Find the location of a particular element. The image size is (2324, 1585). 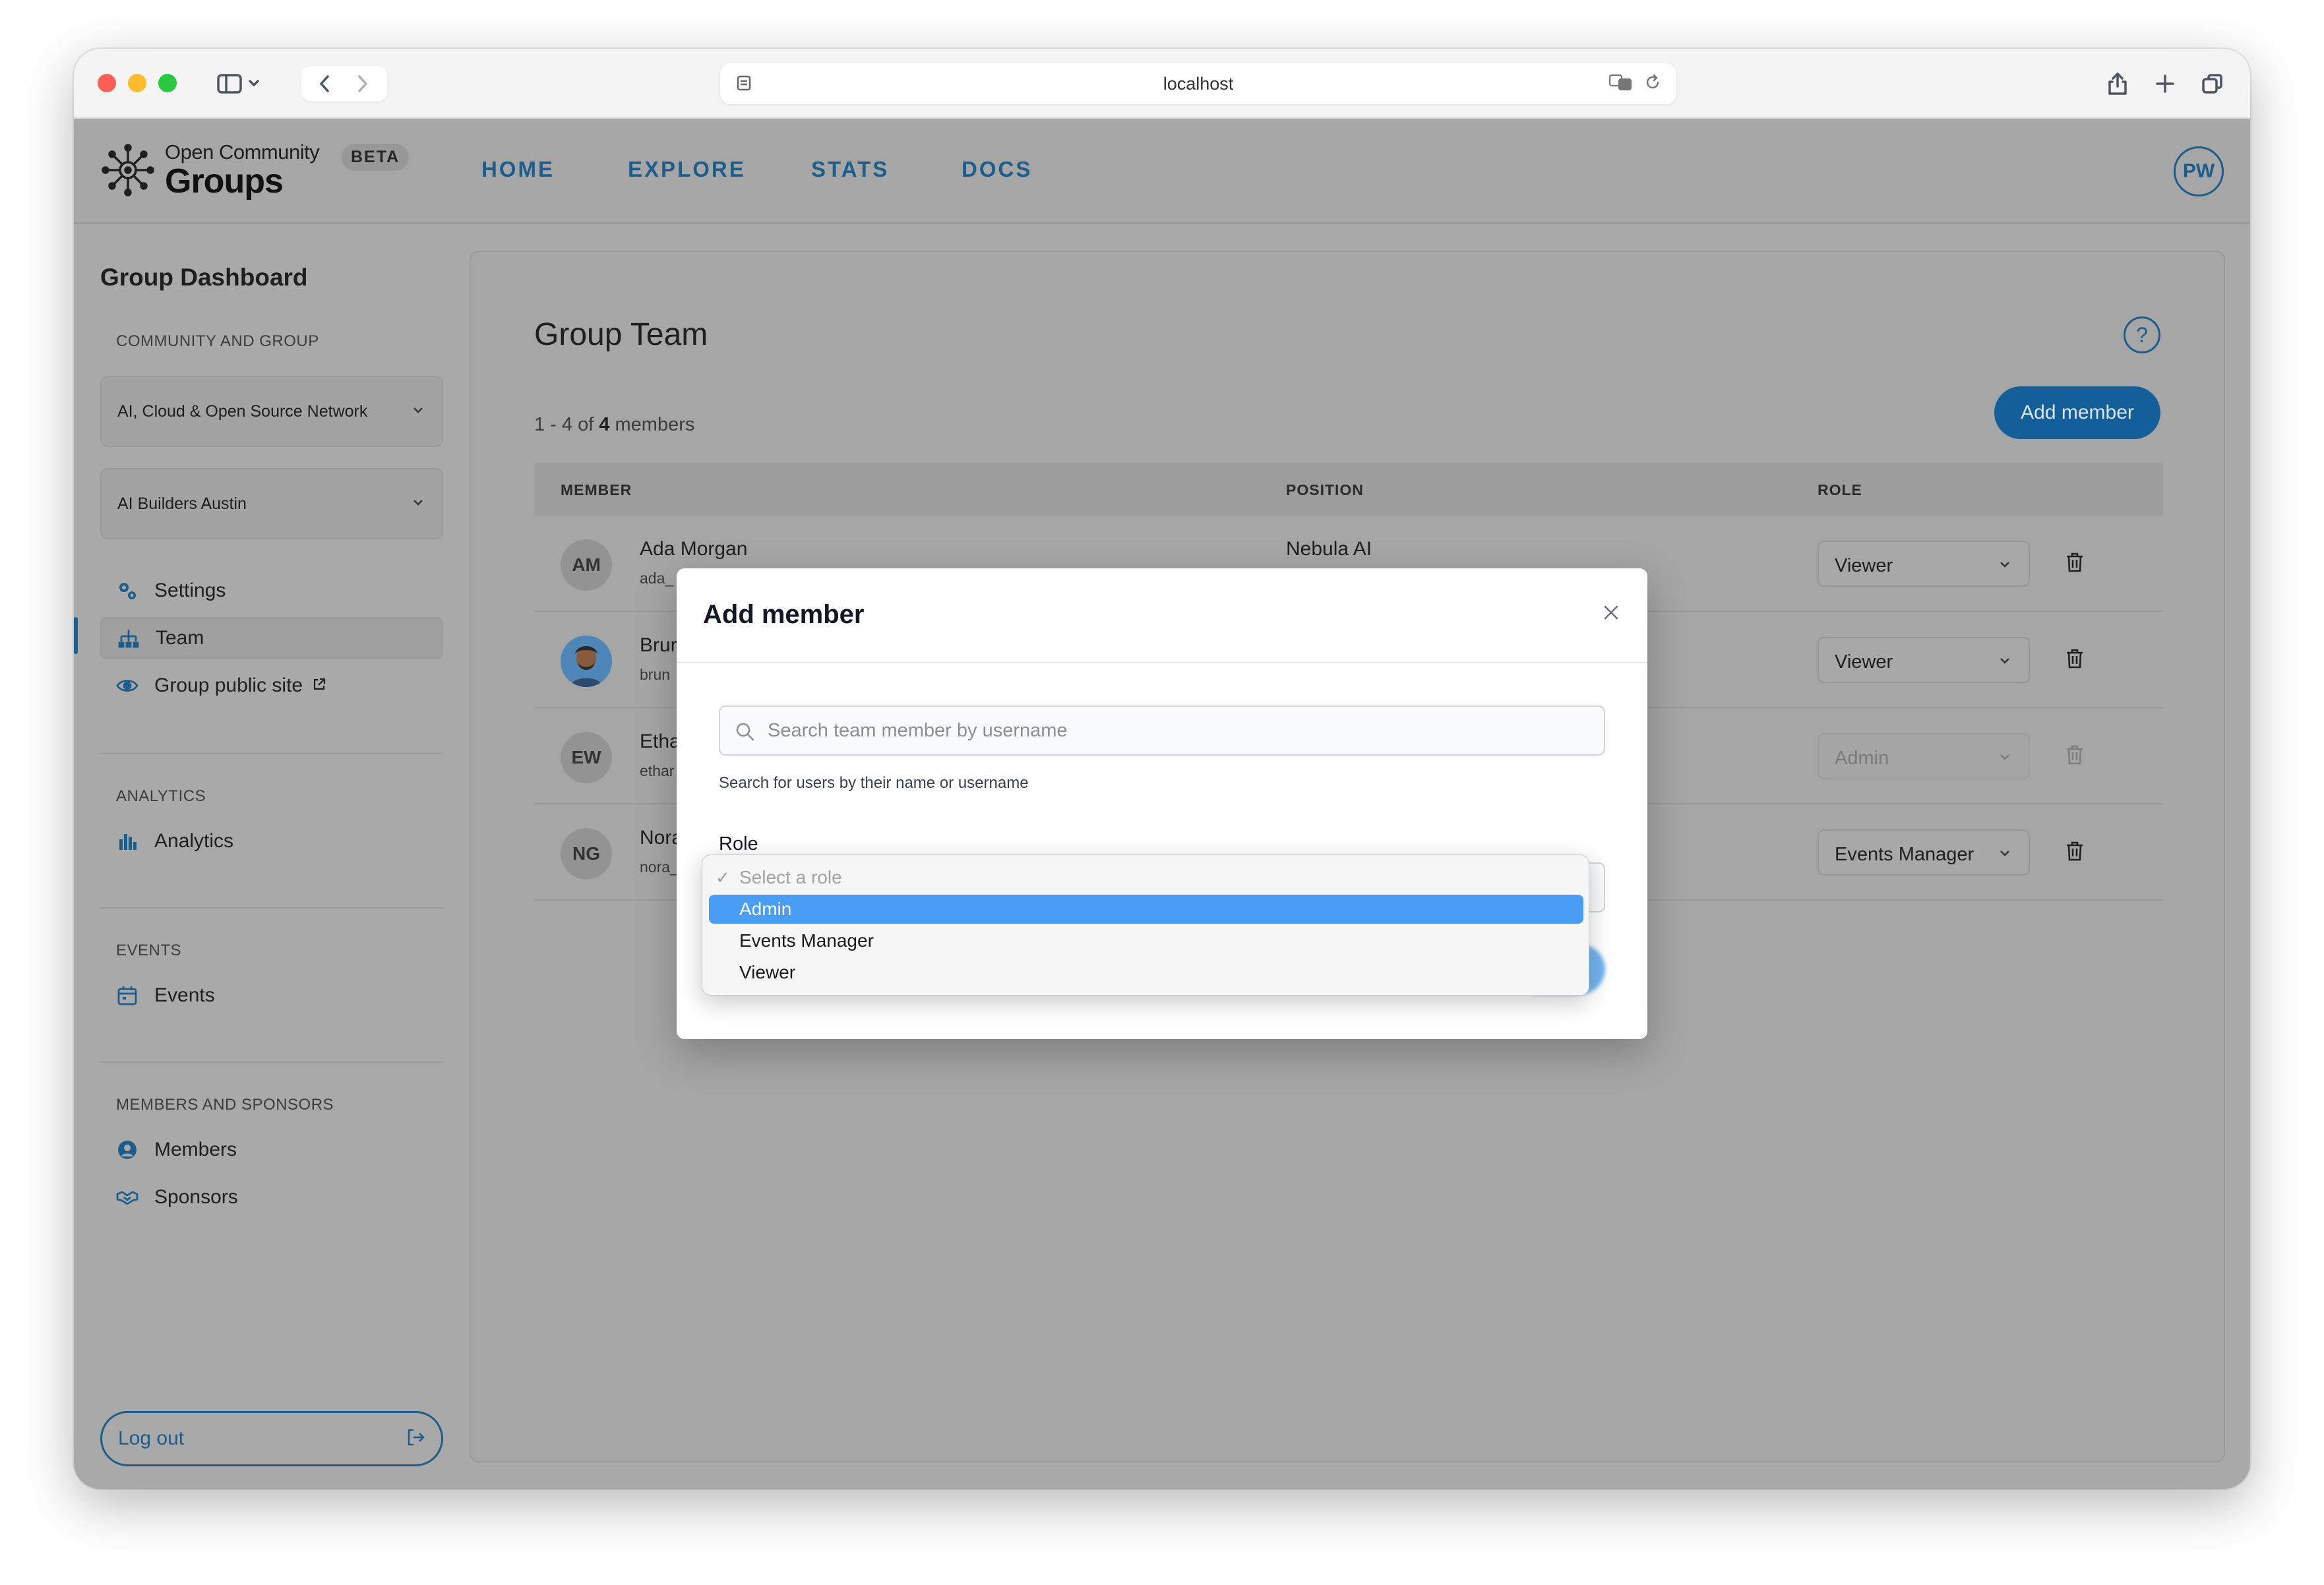

avatar: EW is located at coordinates (586, 757).